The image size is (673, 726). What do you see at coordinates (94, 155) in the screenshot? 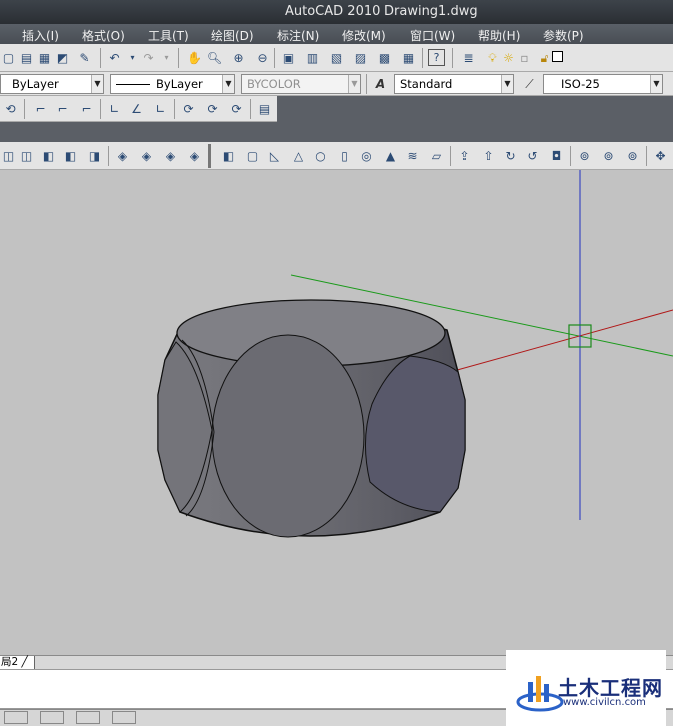
I see `visual-style-conceptual-icon: ◨` at bounding box center [94, 155].